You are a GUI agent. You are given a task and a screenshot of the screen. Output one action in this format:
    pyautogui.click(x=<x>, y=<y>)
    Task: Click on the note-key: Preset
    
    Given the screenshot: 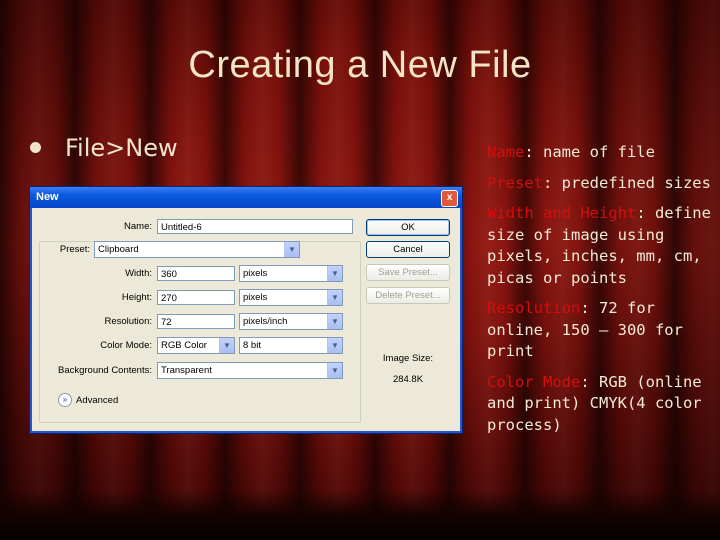 What is the action you would take?
    pyautogui.click(x=515, y=182)
    